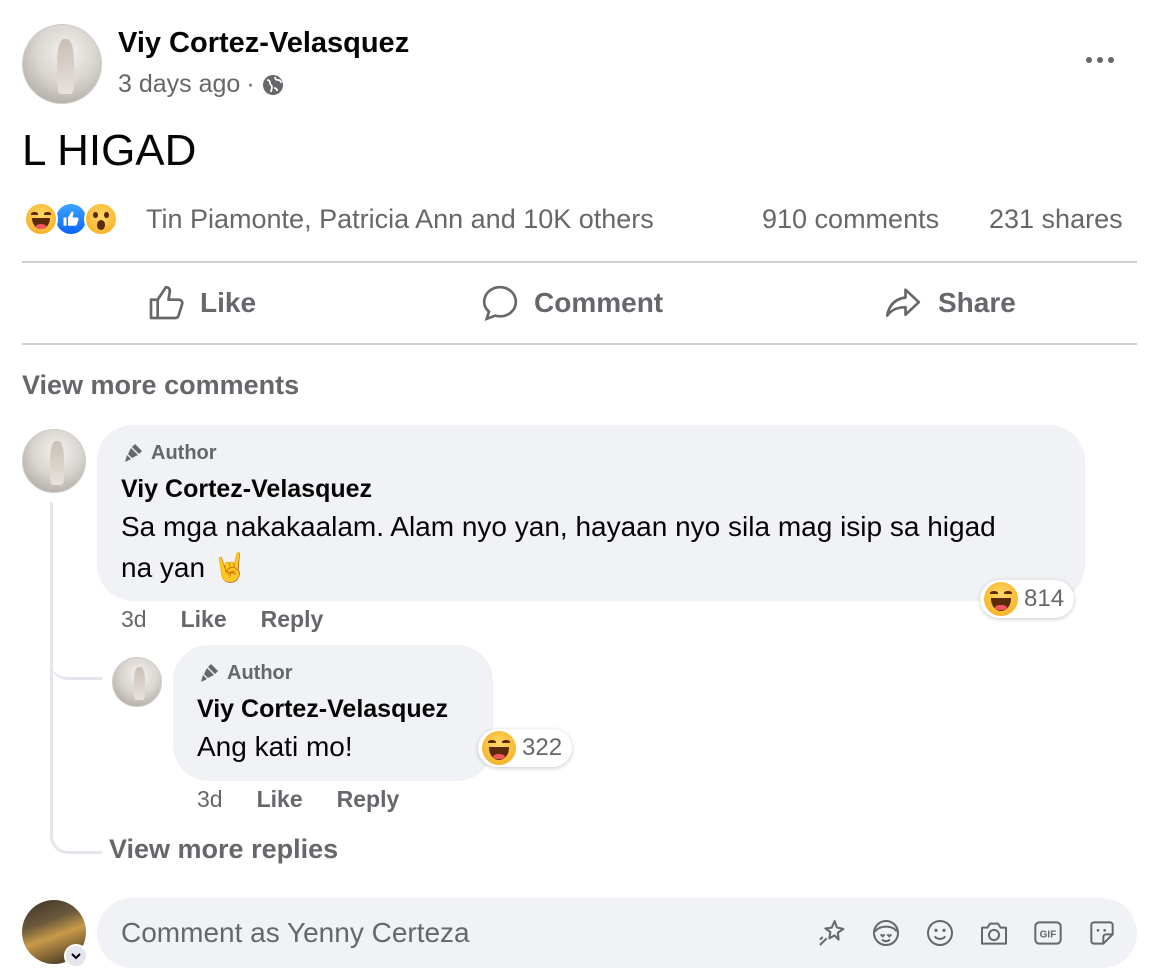 The image size is (1167, 969). Describe the element at coordinates (246, 489) in the screenshot. I see `comment-author-name: Viy Cortez-Velasquez` at that location.